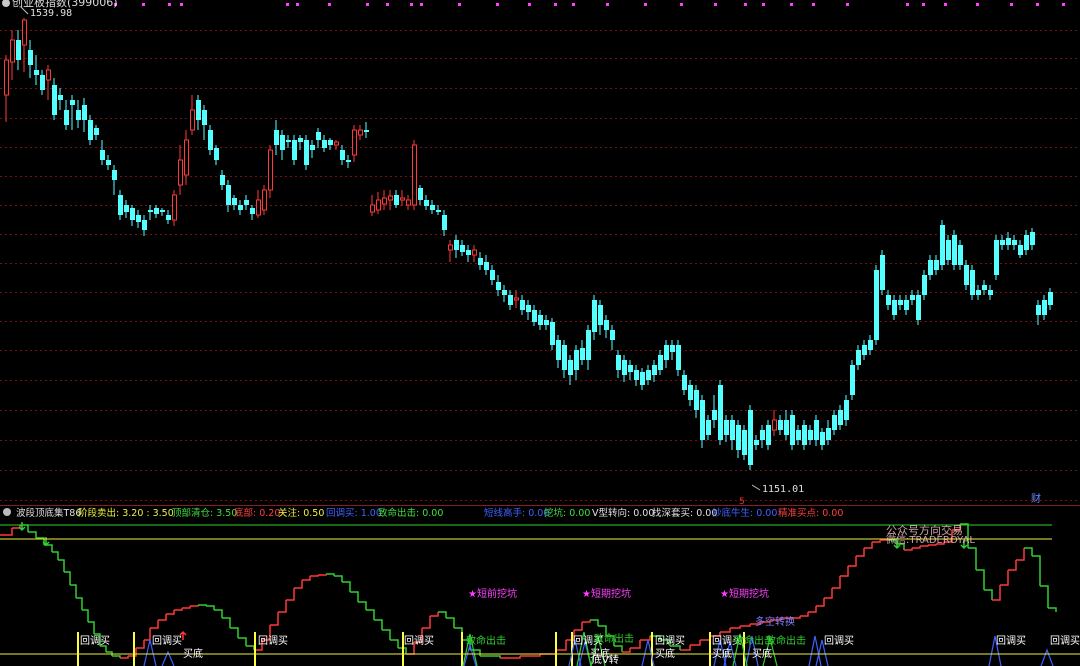 The height and width of the screenshot is (666, 1080). Describe the element at coordinates (50, 513) in the screenshot. I see `indicator-name: 波段顶底集T86` at that location.